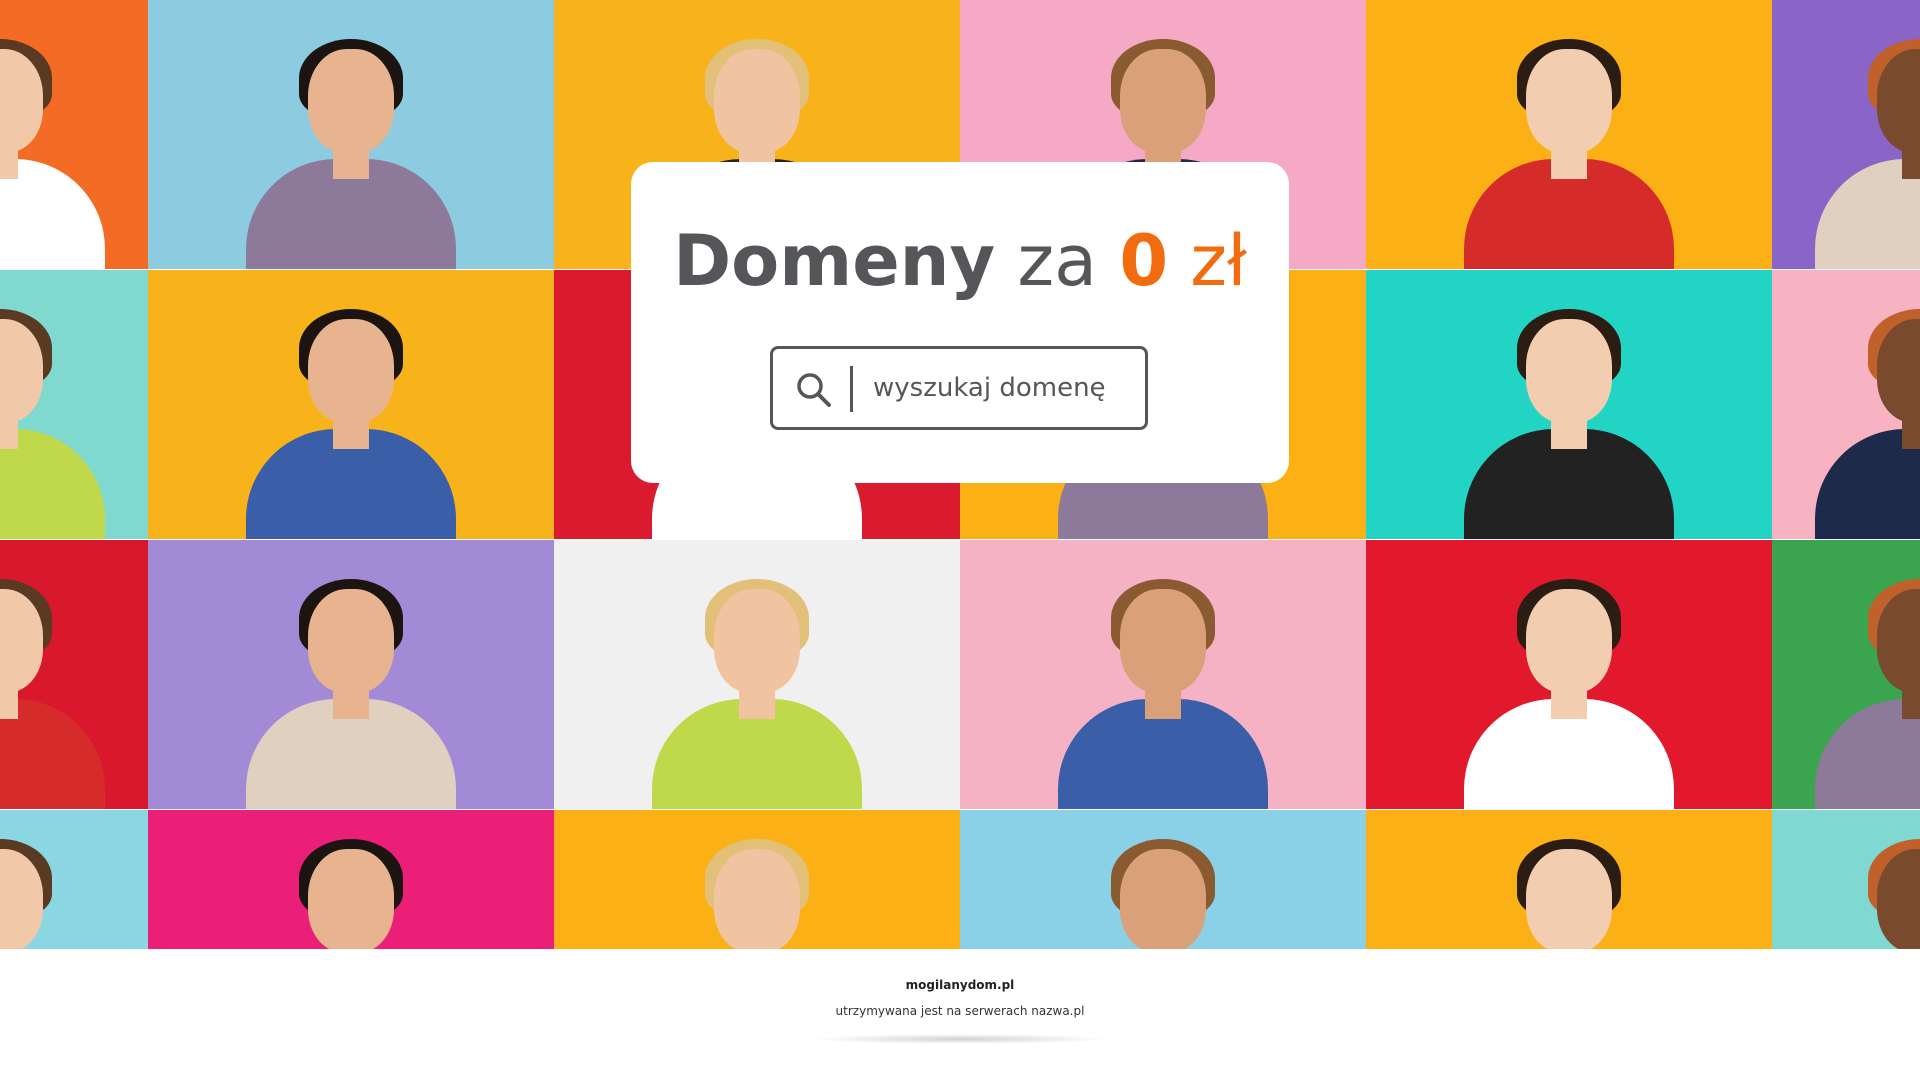 The height and width of the screenshot is (1080, 1920). I want to click on domain-search-card, so click(960, 322).